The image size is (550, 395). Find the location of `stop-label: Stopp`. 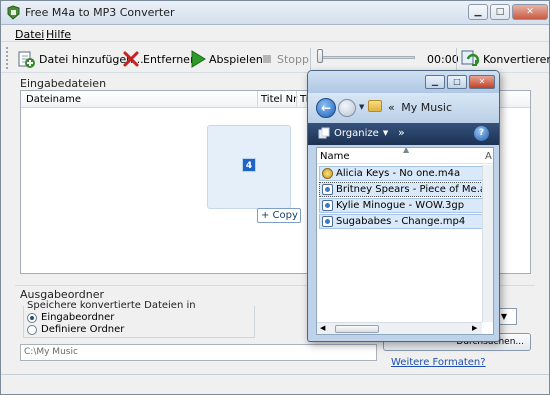

stop-label: Stopp is located at coordinates (293, 59).